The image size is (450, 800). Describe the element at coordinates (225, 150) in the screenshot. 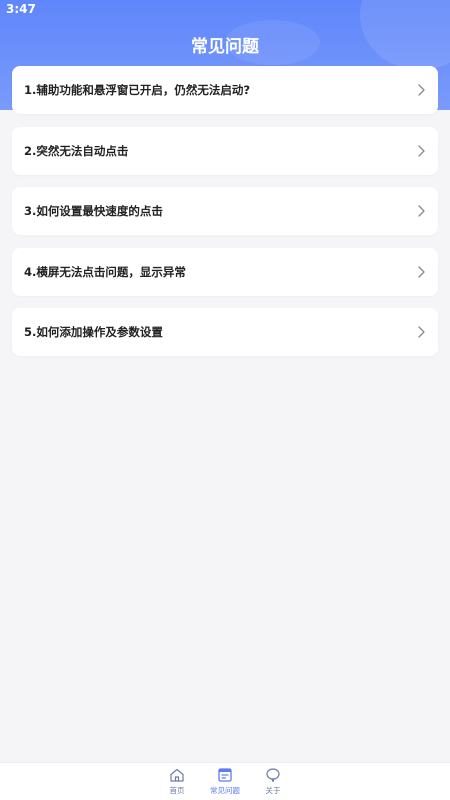

I see `faq-item-2: 2.突然无法自动点击` at that location.